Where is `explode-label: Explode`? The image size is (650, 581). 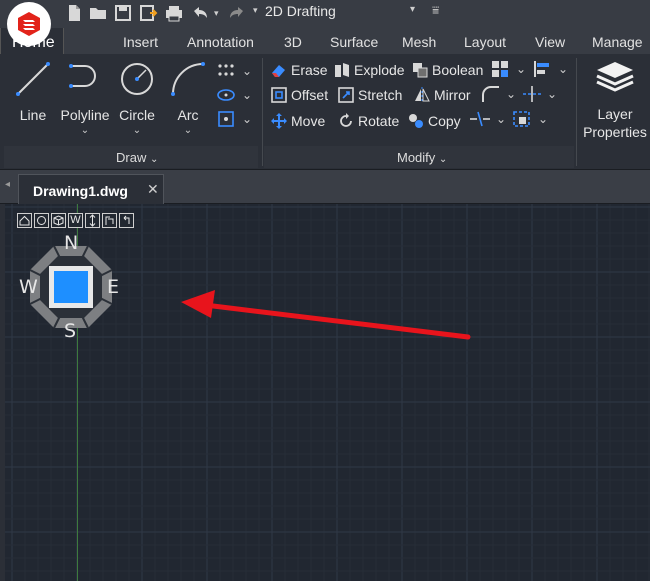
explode-label: Explode is located at coordinates (379, 70).